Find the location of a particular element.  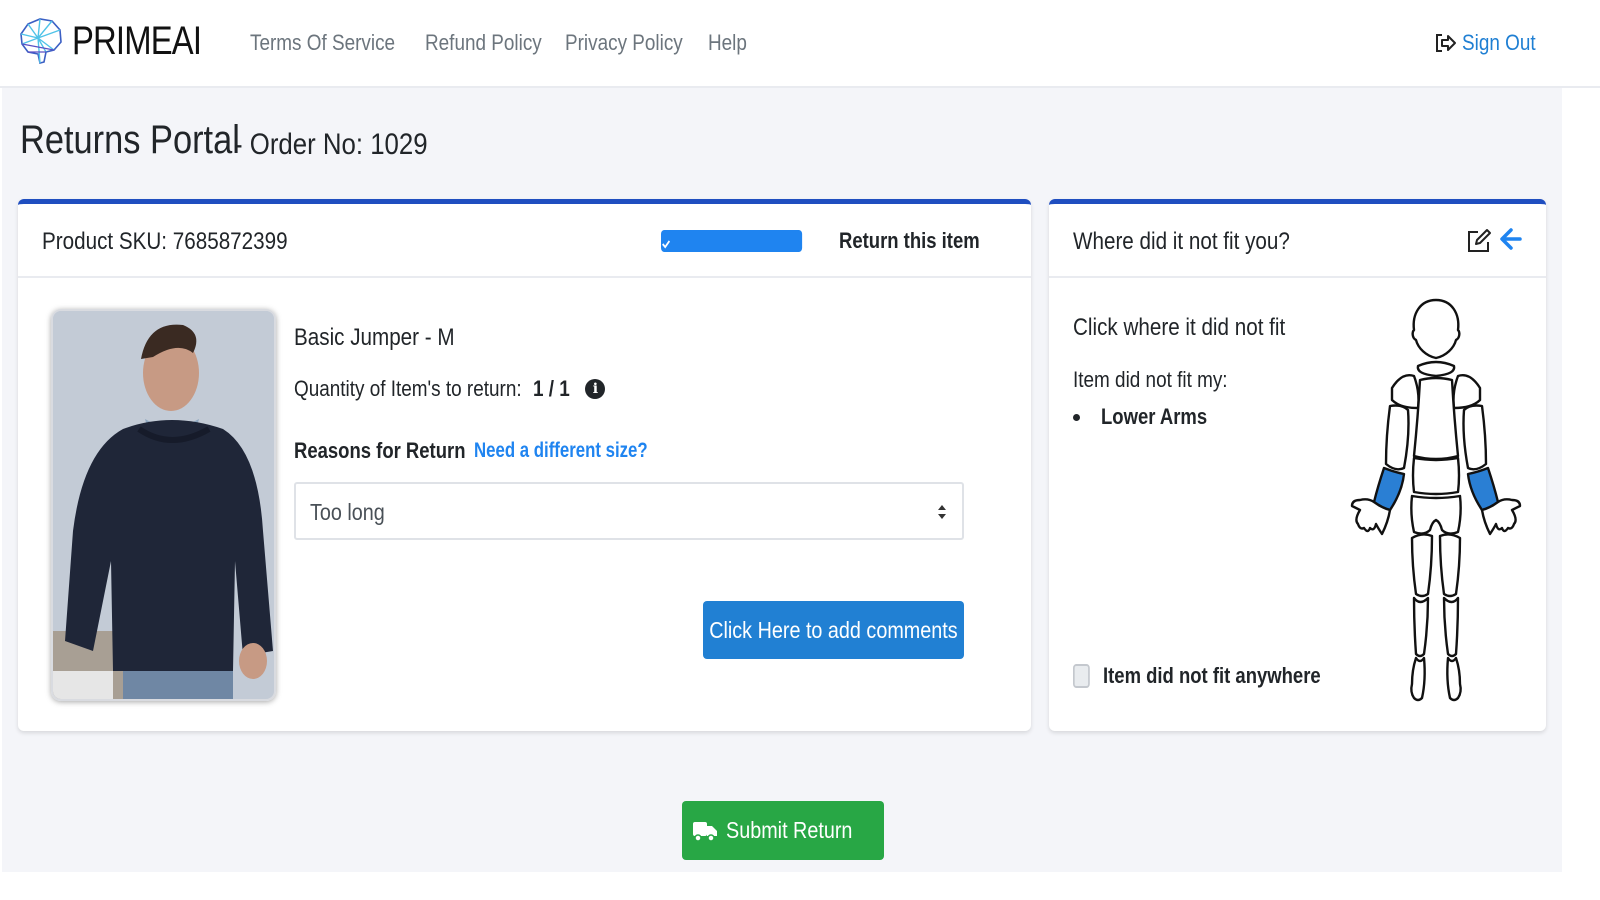

arrow-left-icon is located at coordinates (1511, 239).